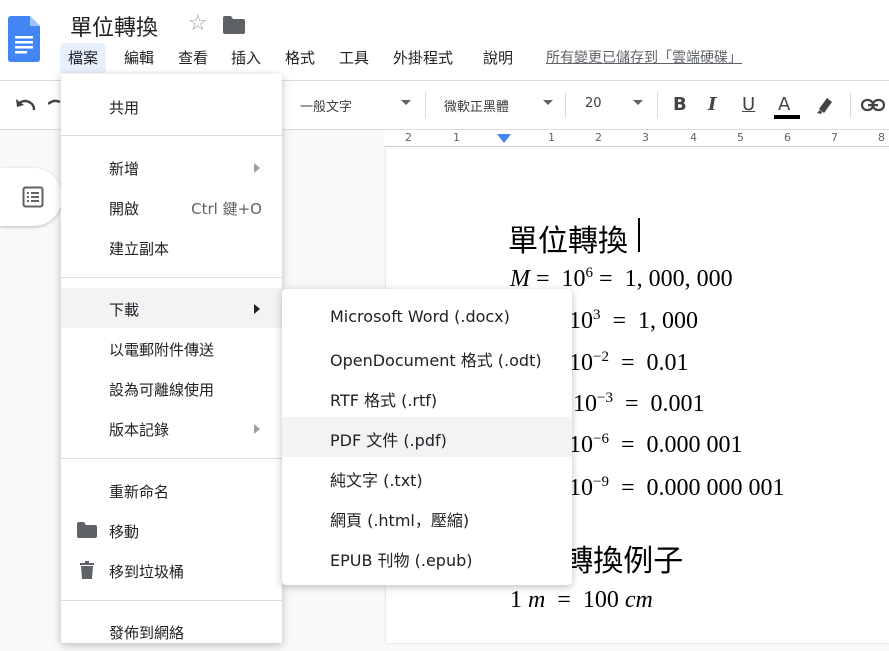  I want to click on submenu-item-label: OpenDocument 格式 (.odt), so click(436, 360).